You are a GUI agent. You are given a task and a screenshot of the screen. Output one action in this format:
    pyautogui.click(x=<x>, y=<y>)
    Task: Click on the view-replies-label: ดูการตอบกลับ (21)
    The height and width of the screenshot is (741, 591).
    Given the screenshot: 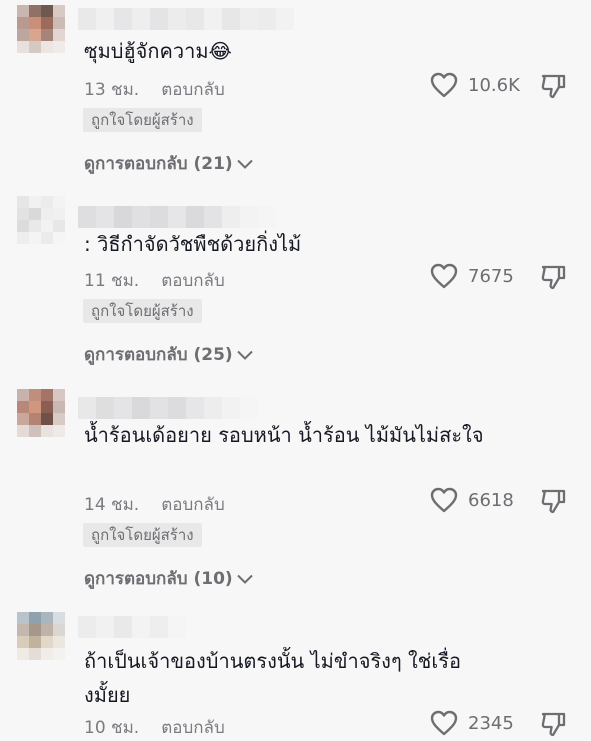 What is the action you would take?
    pyautogui.click(x=158, y=164)
    